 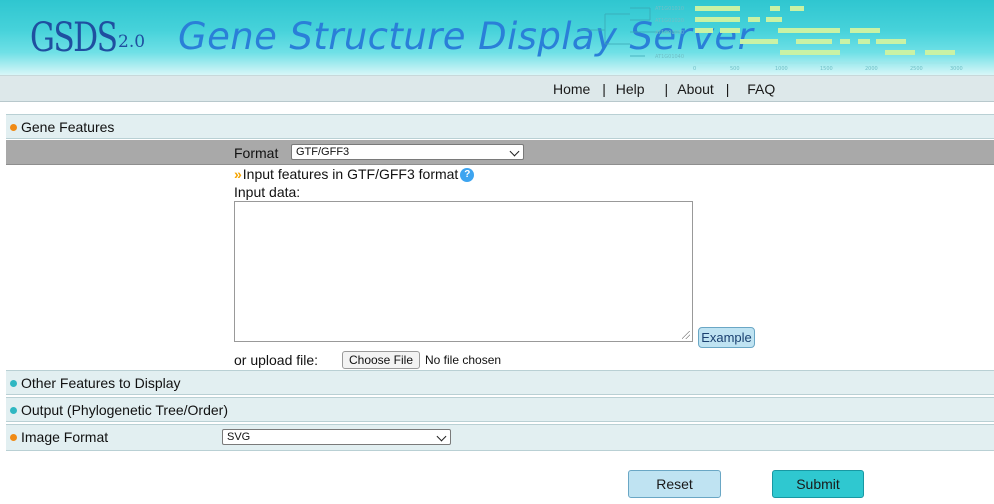 What do you see at coordinates (467, 175) in the screenshot?
I see `question-icon: ?` at bounding box center [467, 175].